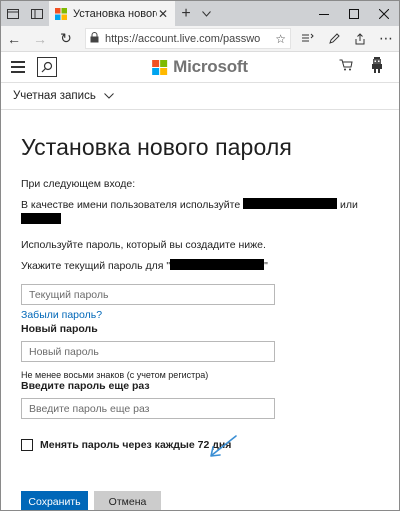 This screenshot has height=511, width=400. I want to click on change-password-checkbox, so click(27, 445).